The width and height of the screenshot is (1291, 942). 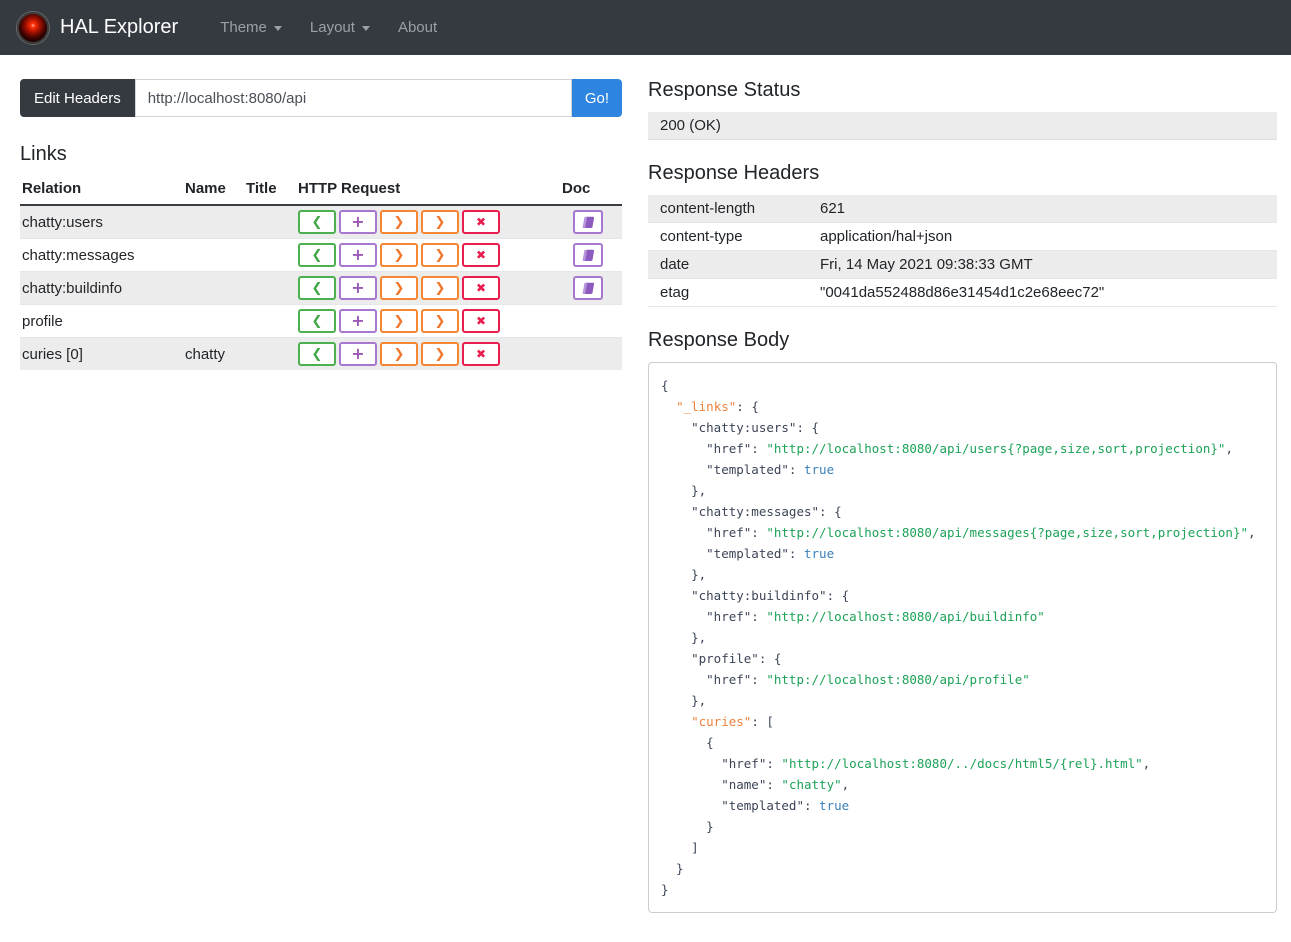 I want to click on response-header-row: content-length 621, so click(x=962, y=209).